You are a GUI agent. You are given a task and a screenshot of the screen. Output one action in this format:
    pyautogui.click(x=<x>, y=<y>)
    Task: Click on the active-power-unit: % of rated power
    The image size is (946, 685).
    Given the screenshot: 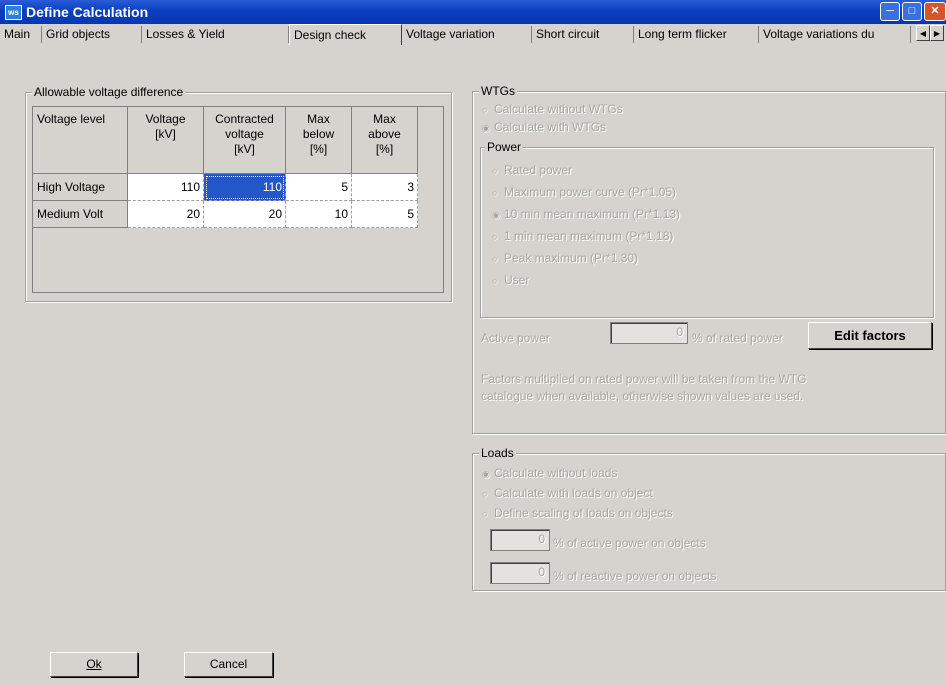 What is the action you would take?
    pyautogui.click(x=737, y=338)
    